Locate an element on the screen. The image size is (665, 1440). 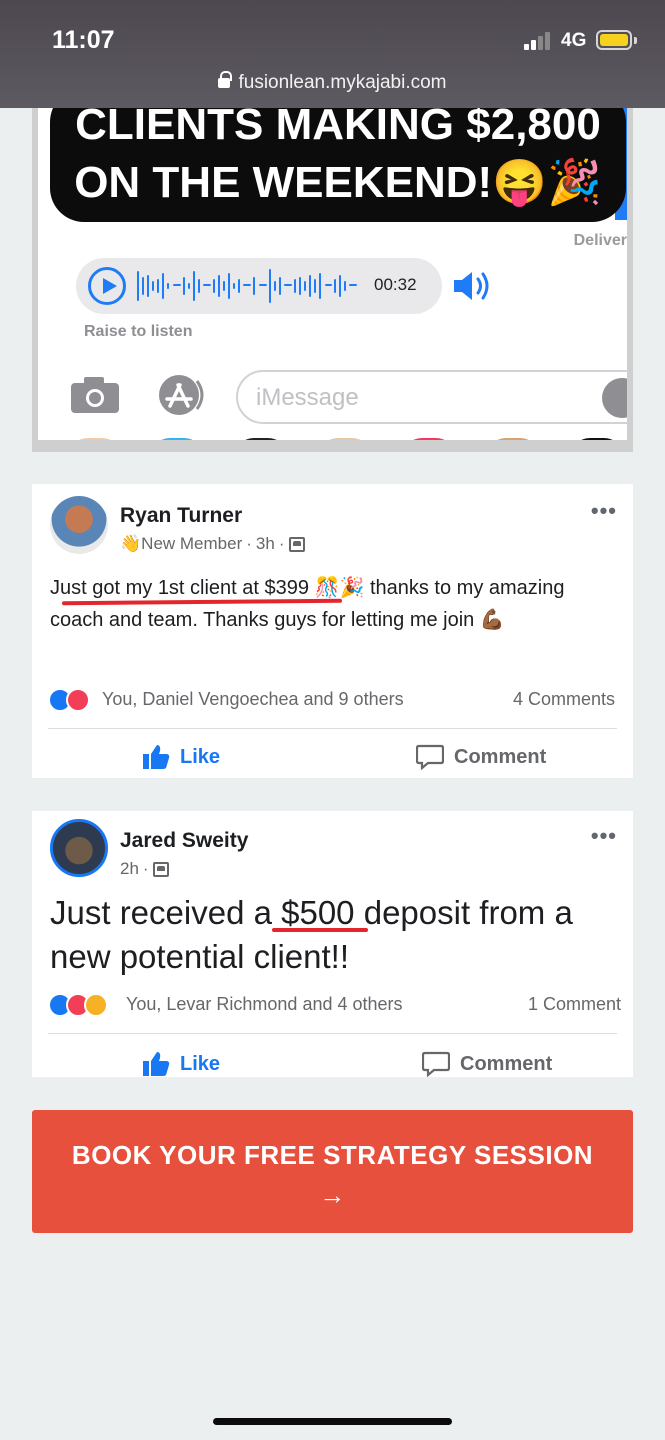
network-type: 4G is located at coordinates (574, 40).